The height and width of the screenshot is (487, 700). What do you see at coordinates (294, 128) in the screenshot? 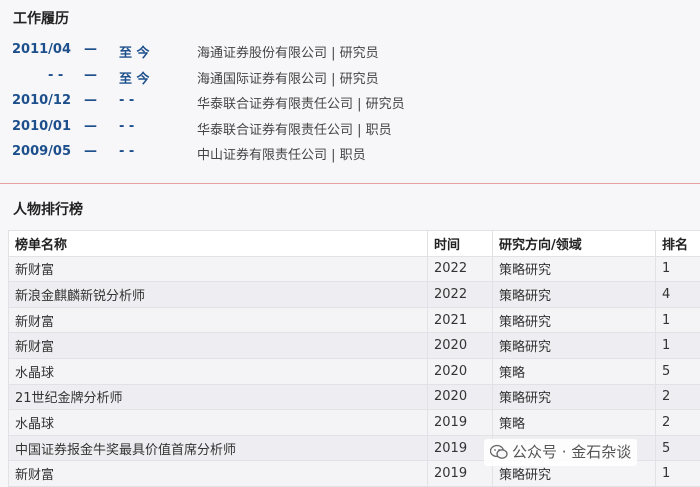
I see `work-company-role: 华泰联合证券有限责任公司 | 职员` at bounding box center [294, 128].